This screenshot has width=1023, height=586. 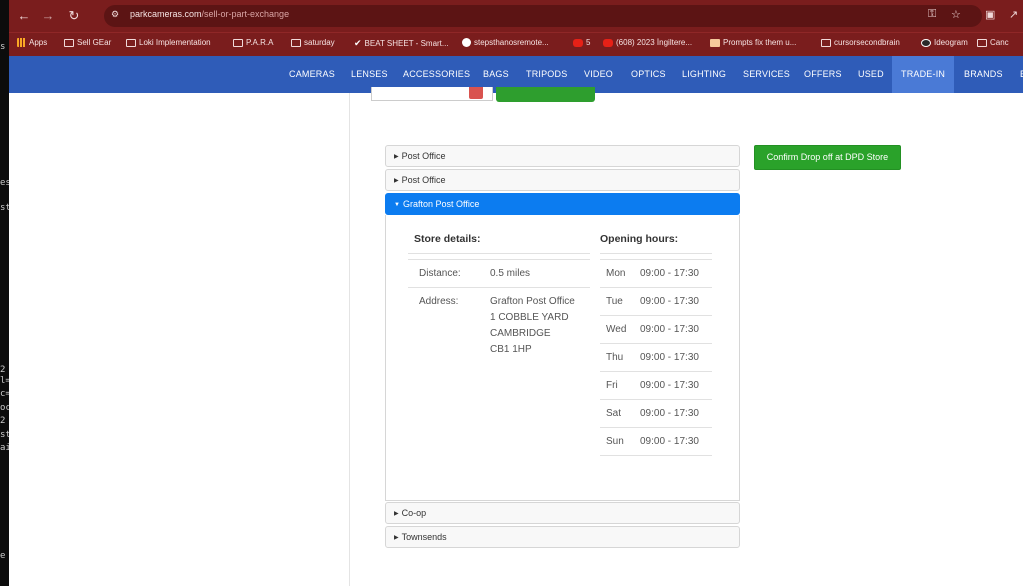 I want to click on bookmark-apps: Apps, so click(x=32, y=42).